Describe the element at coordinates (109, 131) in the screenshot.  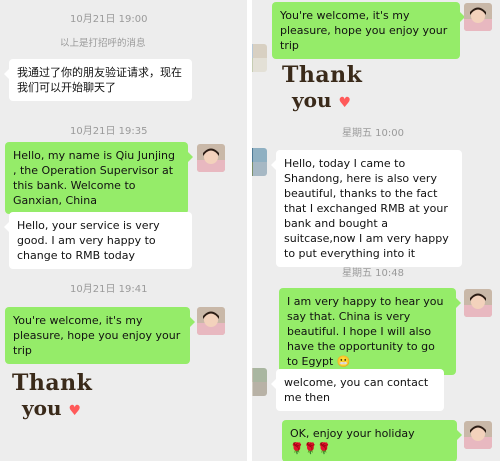
I see `timestamp: 10月21日 19:35` at that location.